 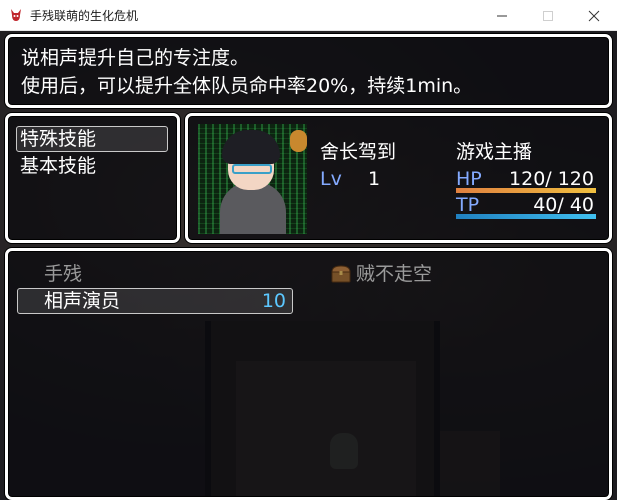 What do you see at coordinates (251, 147) in the screenshot?
I see `portrait-hair` at bounding box center [251, 147].